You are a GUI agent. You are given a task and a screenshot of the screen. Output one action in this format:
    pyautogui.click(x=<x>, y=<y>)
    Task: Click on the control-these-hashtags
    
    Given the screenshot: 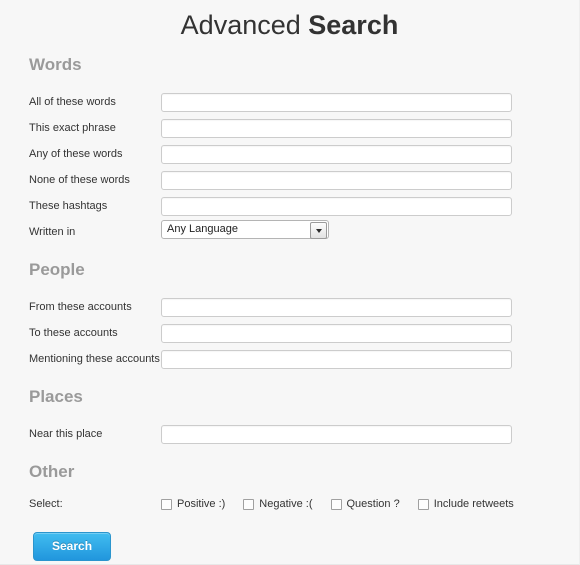 What is the action you would take?
    pyautogui.click(x=370, y=206)
    